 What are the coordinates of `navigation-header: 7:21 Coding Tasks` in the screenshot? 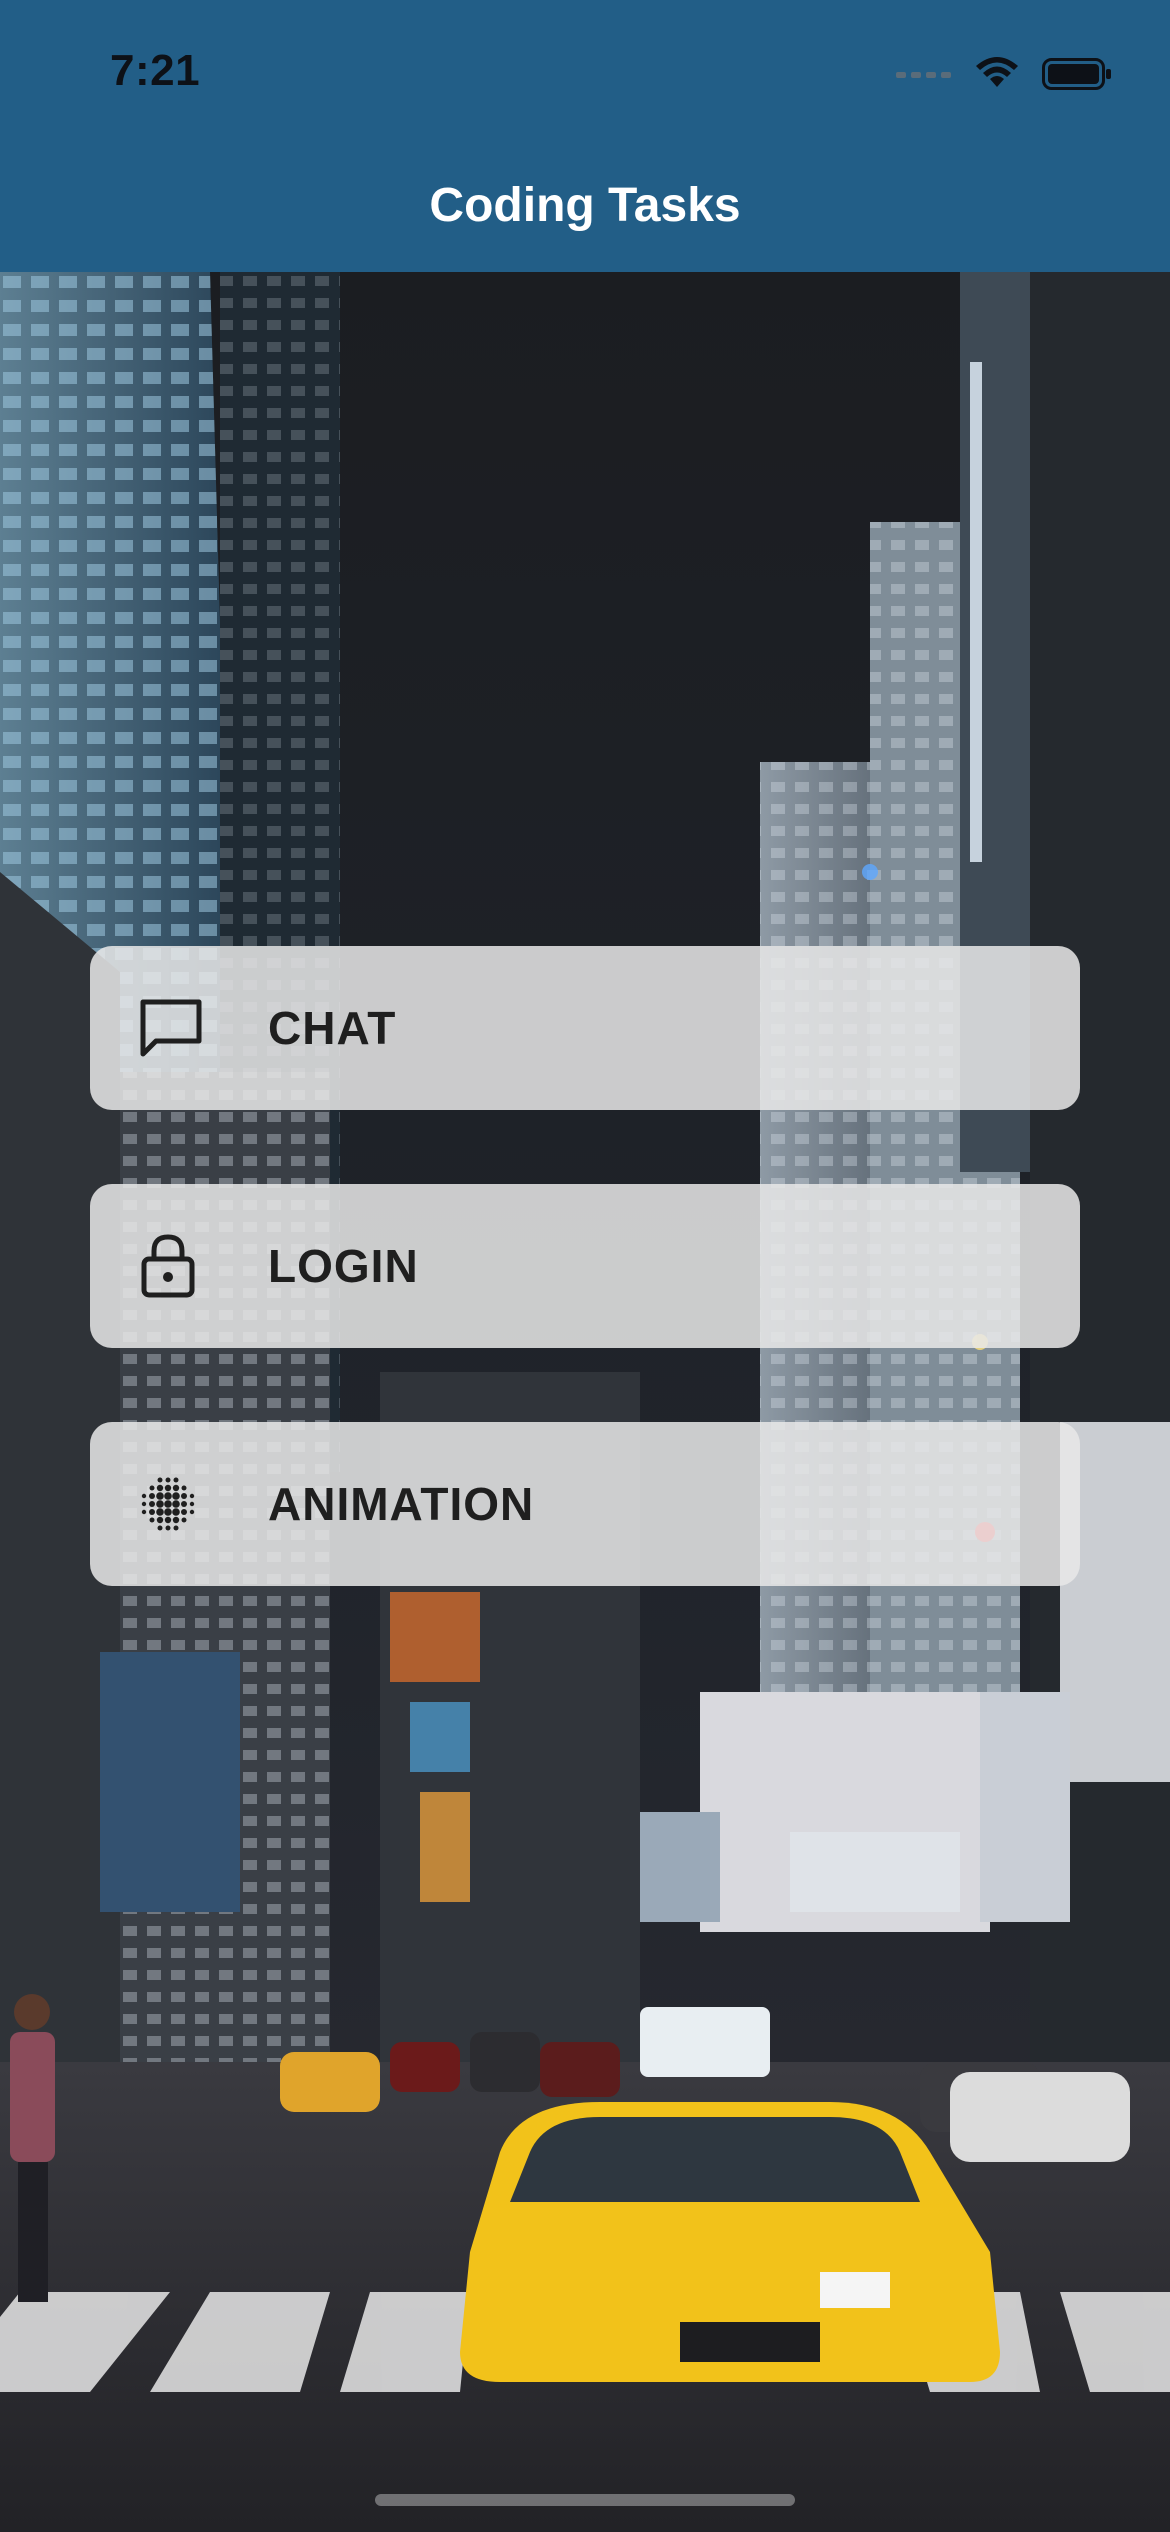 It's located at (585, 136).